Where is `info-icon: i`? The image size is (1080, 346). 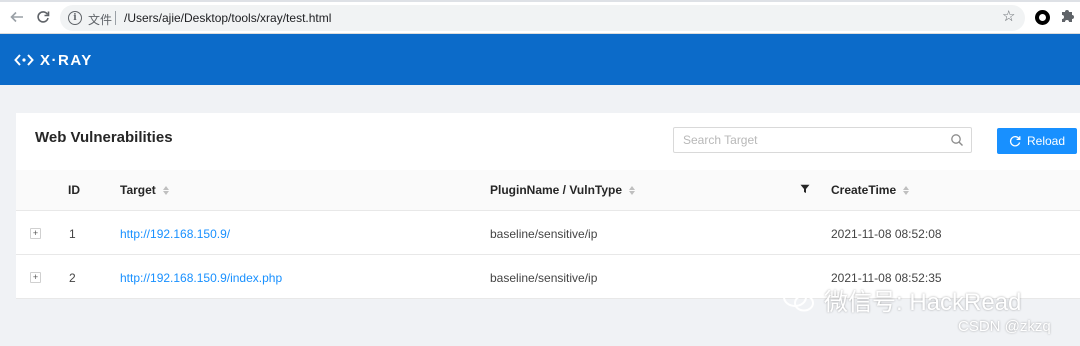 info-icon: i is located at coordinates (75, 18).